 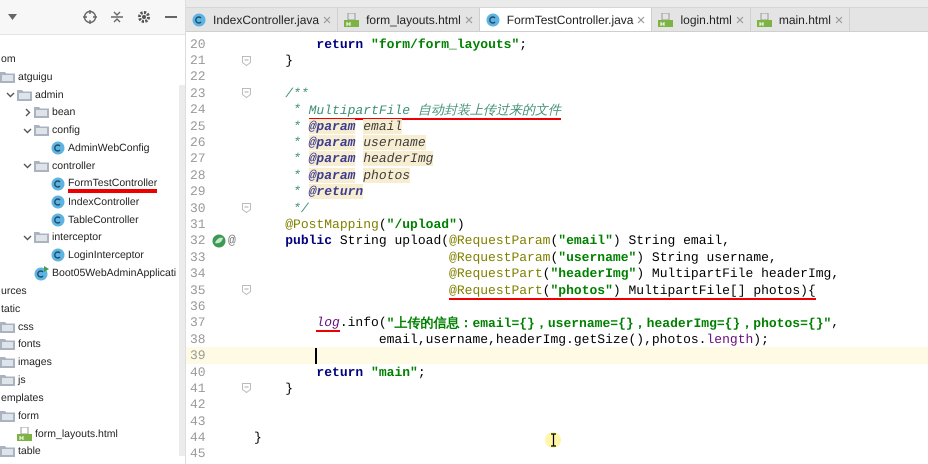 What do you see at coordinates (8, 58) in the screenshot?
I see `tree-item: om` at bounding box center [8, 58].